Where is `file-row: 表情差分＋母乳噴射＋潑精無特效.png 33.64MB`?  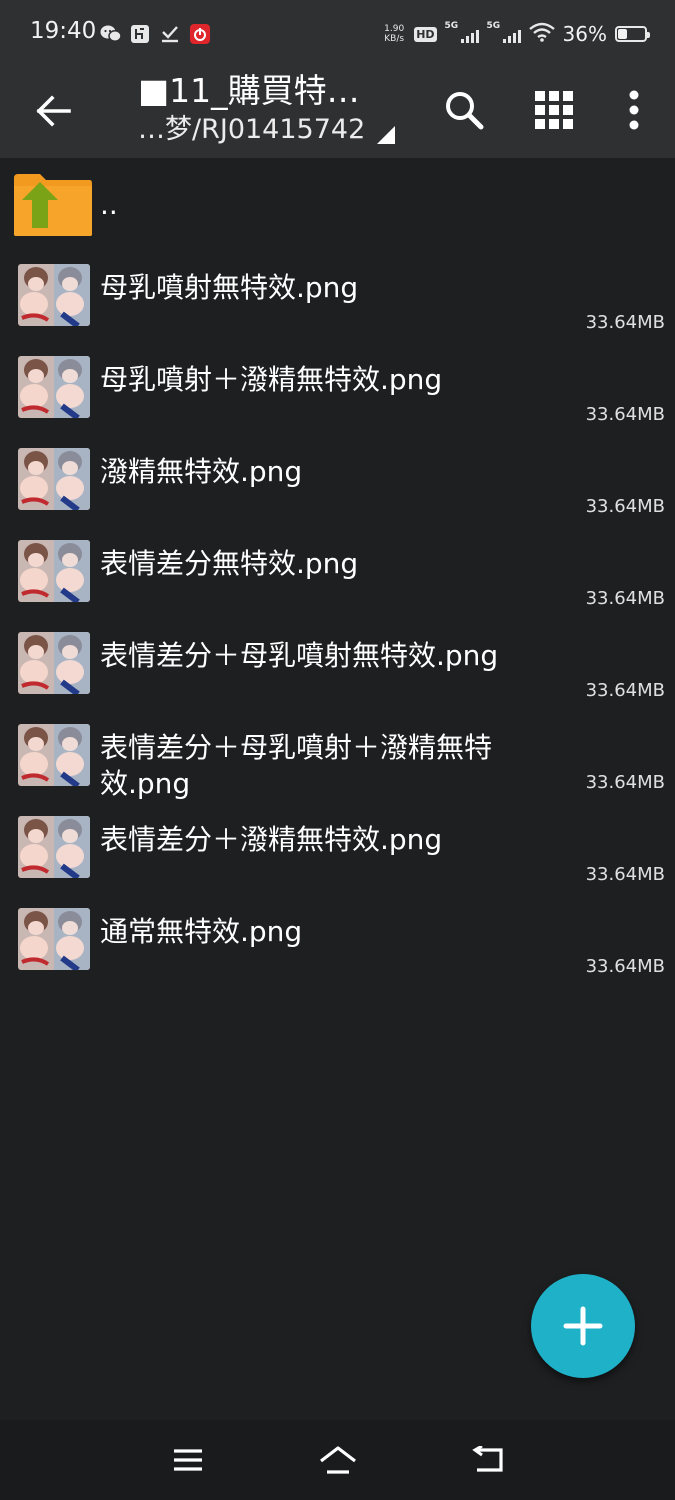
file-row: 表情差分＋母乳噴射＋潑精無特效.png 33.64MB is located at coordinates (337, 756).